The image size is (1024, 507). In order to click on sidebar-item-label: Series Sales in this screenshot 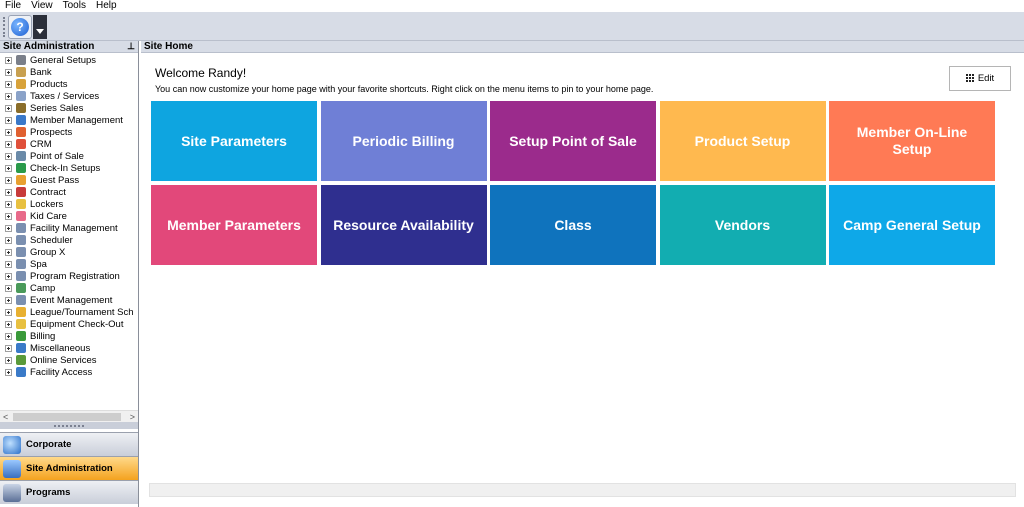, I will do `click(57, 108)`.